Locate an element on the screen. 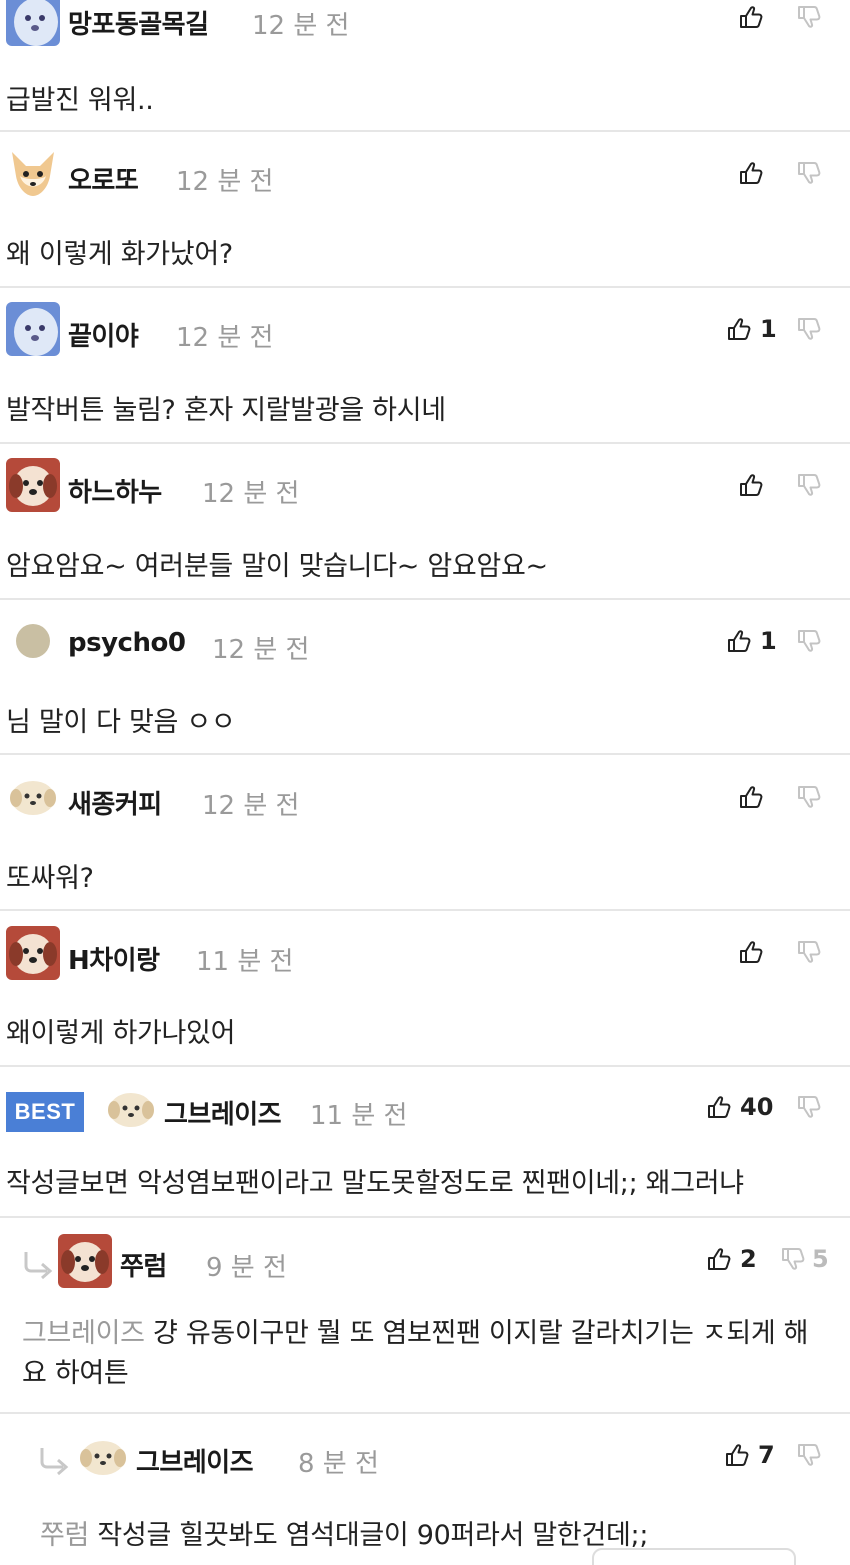  like-count: 2 is located at coordinates (748, 1259).